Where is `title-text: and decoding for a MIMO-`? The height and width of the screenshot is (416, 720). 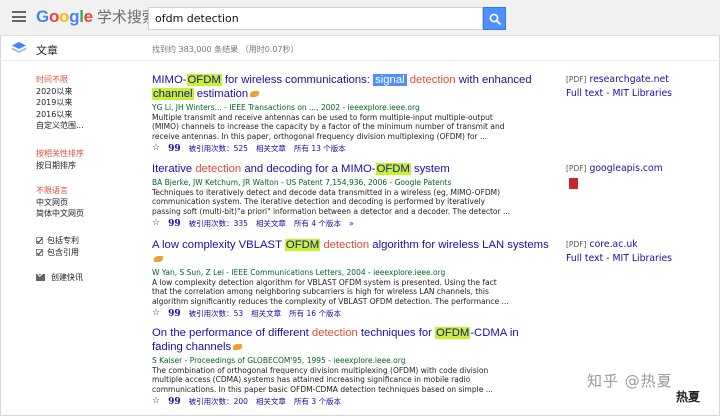 title-text: and decoding for a MIMO- is located at coordinates (308, 169).